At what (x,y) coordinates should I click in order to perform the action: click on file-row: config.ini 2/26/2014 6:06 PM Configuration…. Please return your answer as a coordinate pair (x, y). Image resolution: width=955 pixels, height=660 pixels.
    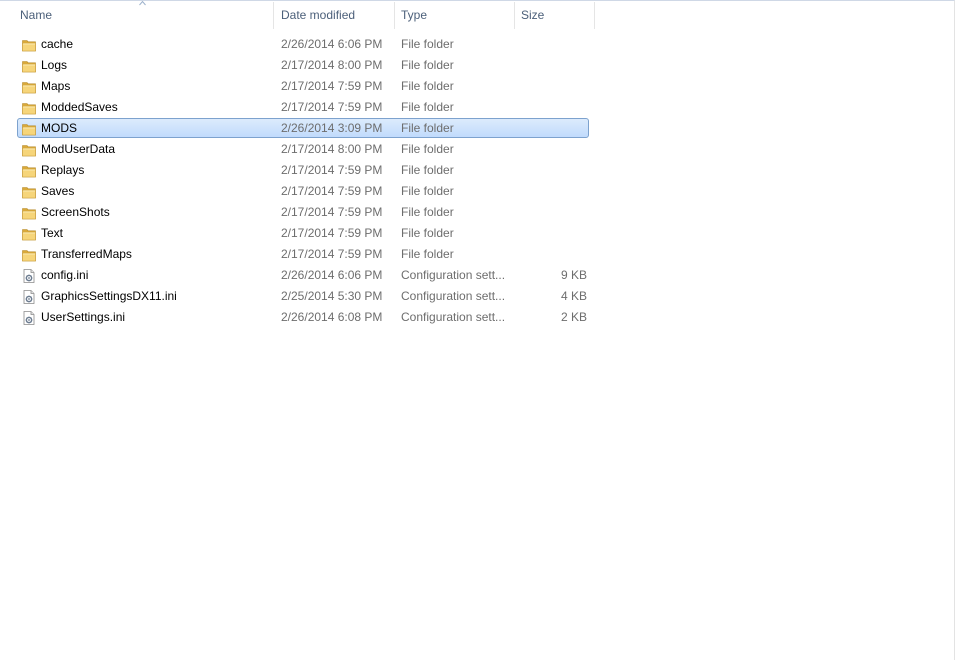
    Looking at the image, I should click on (477, 275).